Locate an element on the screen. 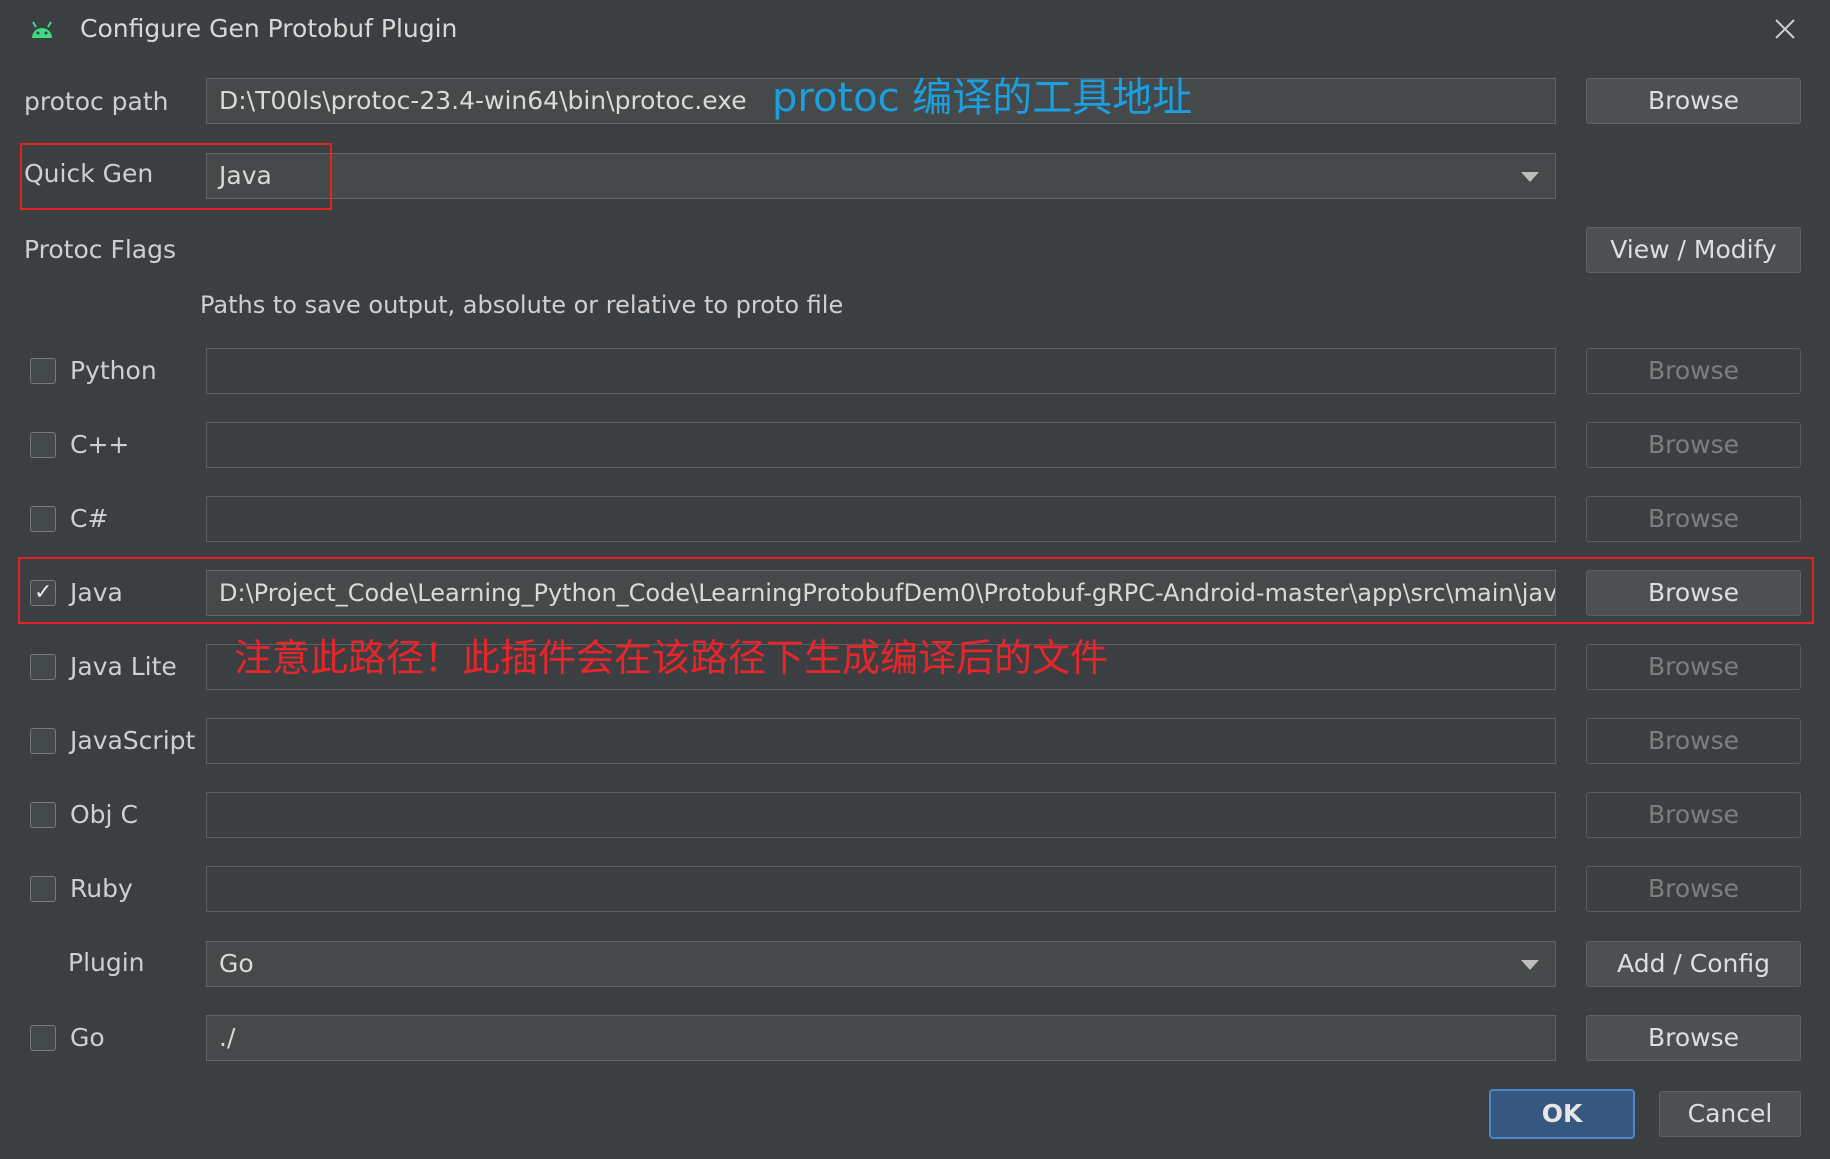 The width and height of the screenshot is (1830, 1159). cancel-button: Cancel is located at coordinates (1730, 1114).